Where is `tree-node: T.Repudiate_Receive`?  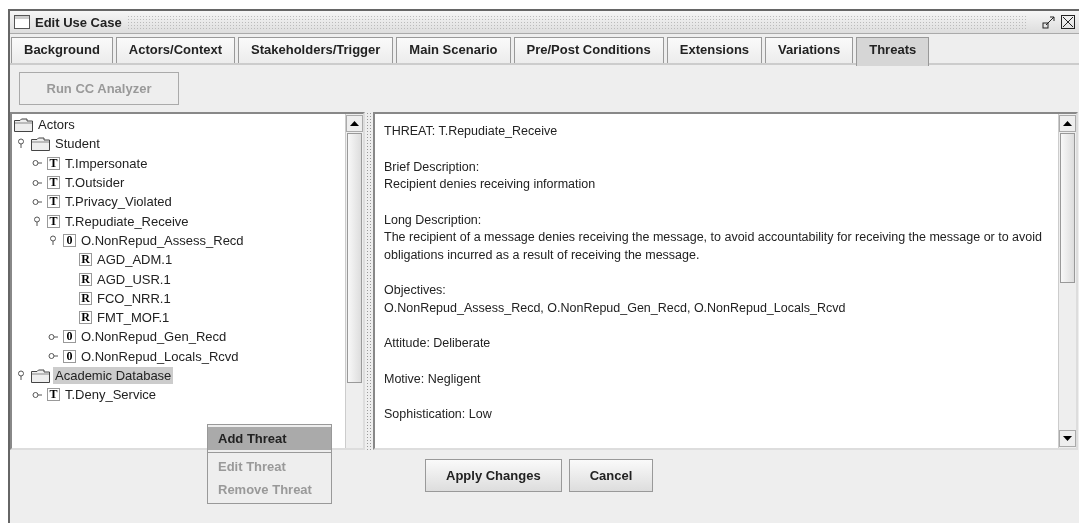 tree-node: T.Repudiate_Receive is located at coordinates (127, 221).